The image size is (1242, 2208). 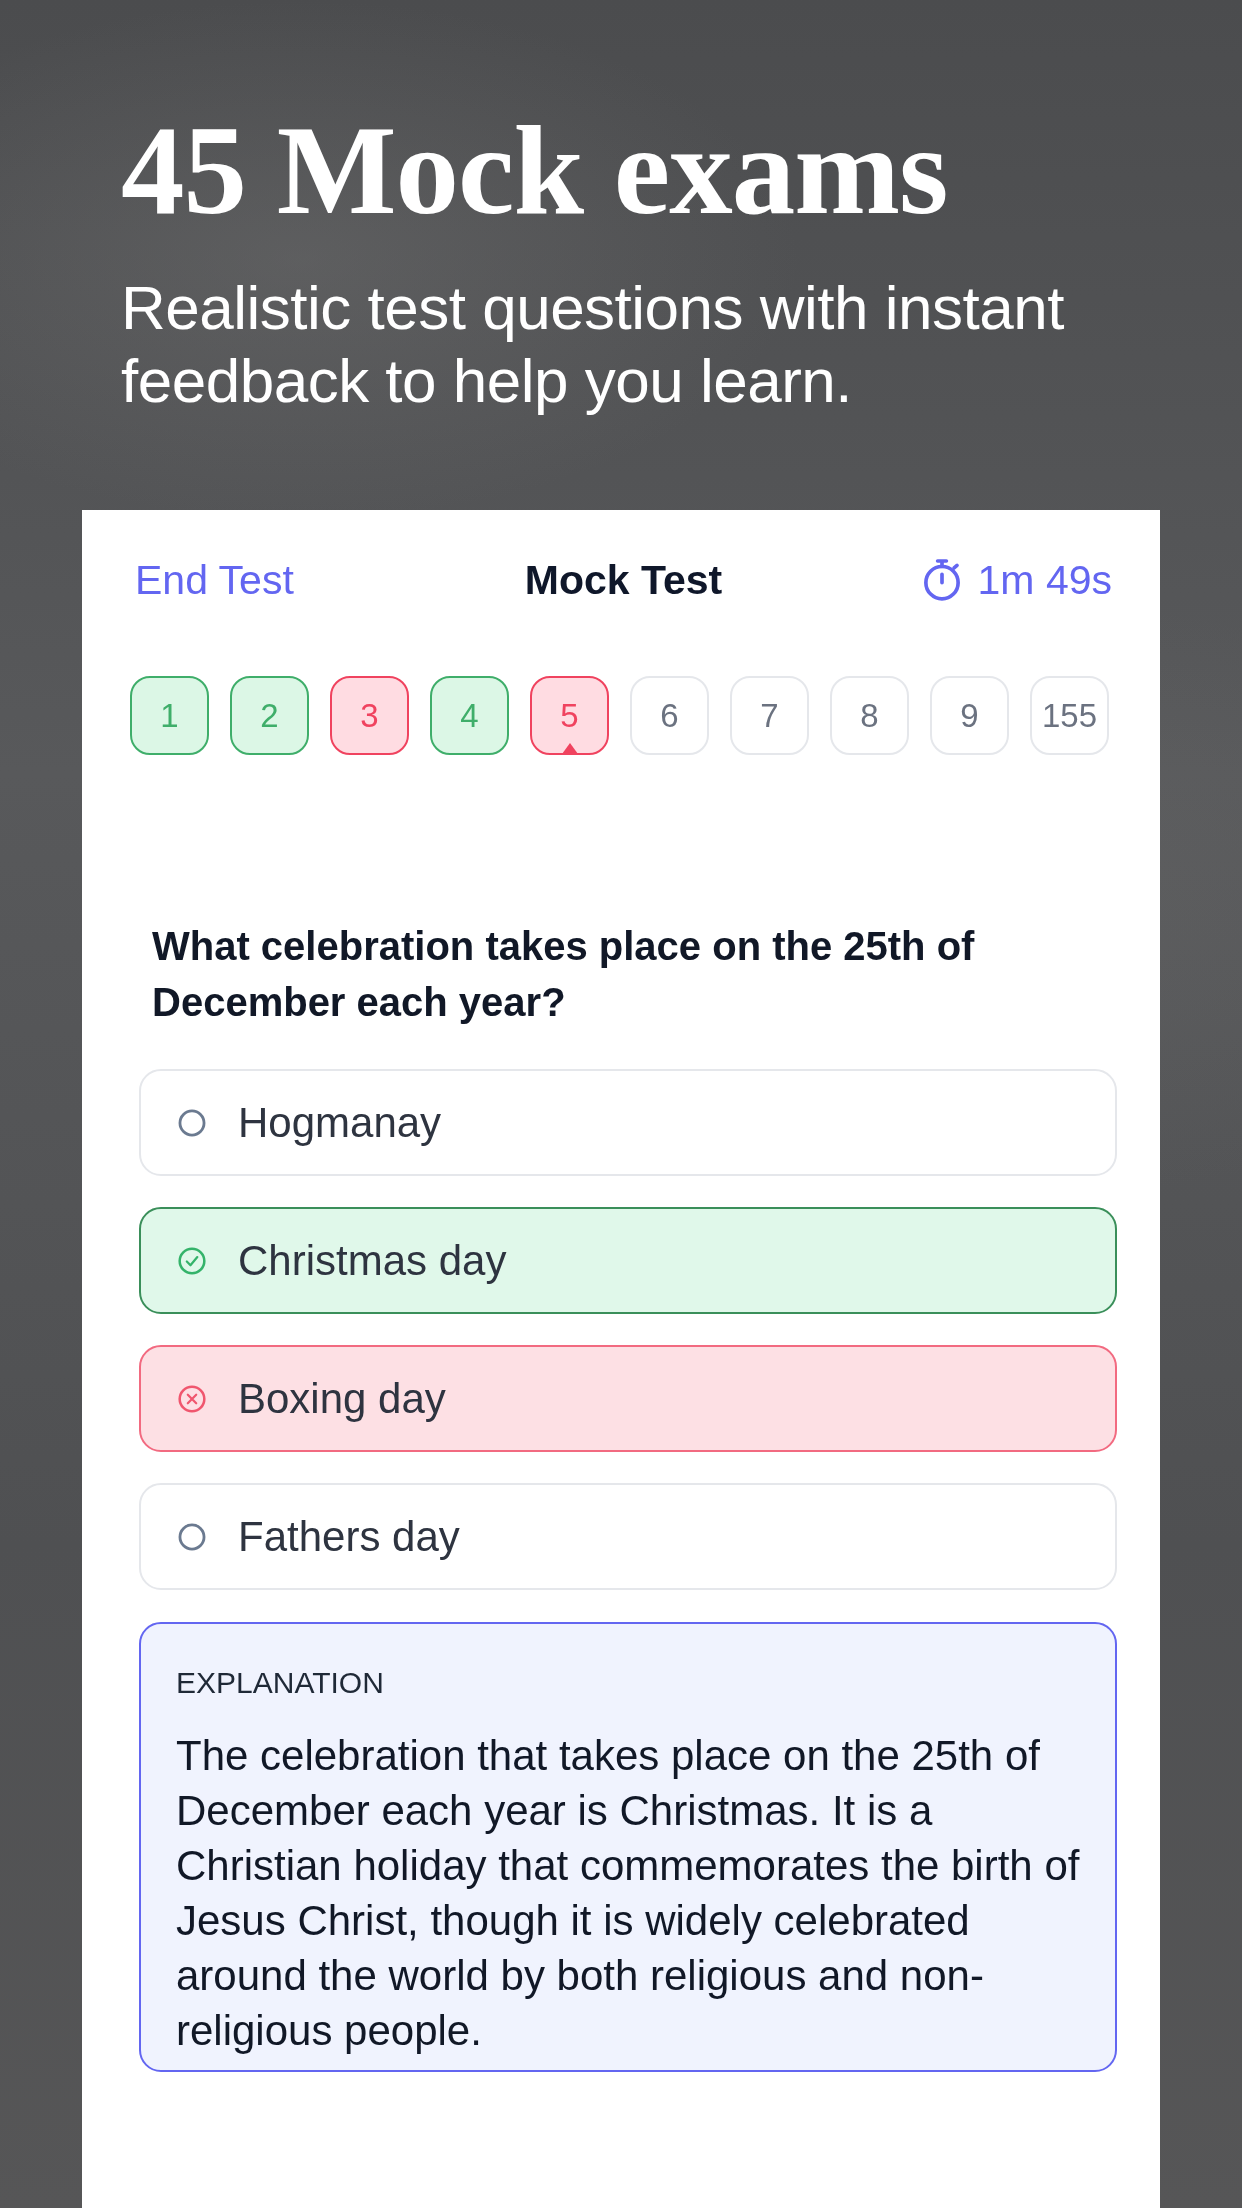 I want to click on promo-subtitle: Realistic test questions with instant feedback to help you learn., so click(x=593, y=344).